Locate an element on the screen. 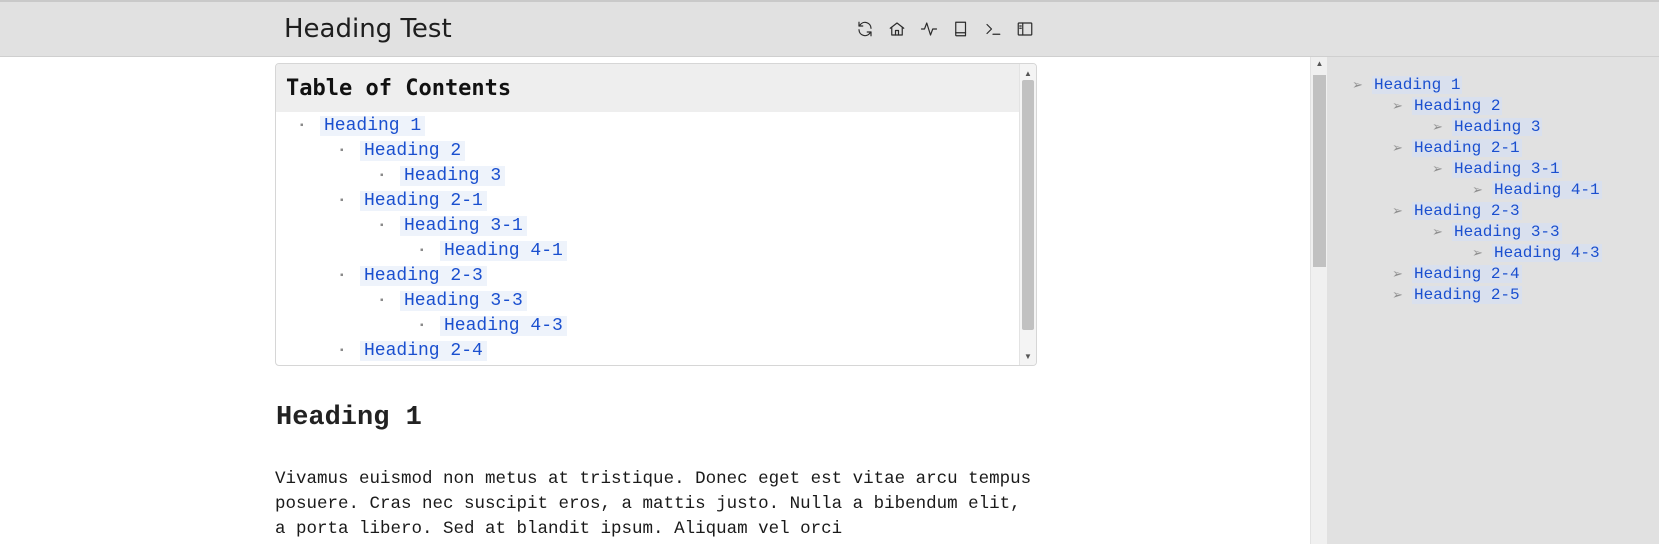  home-button is located at coordinates (897, 29).